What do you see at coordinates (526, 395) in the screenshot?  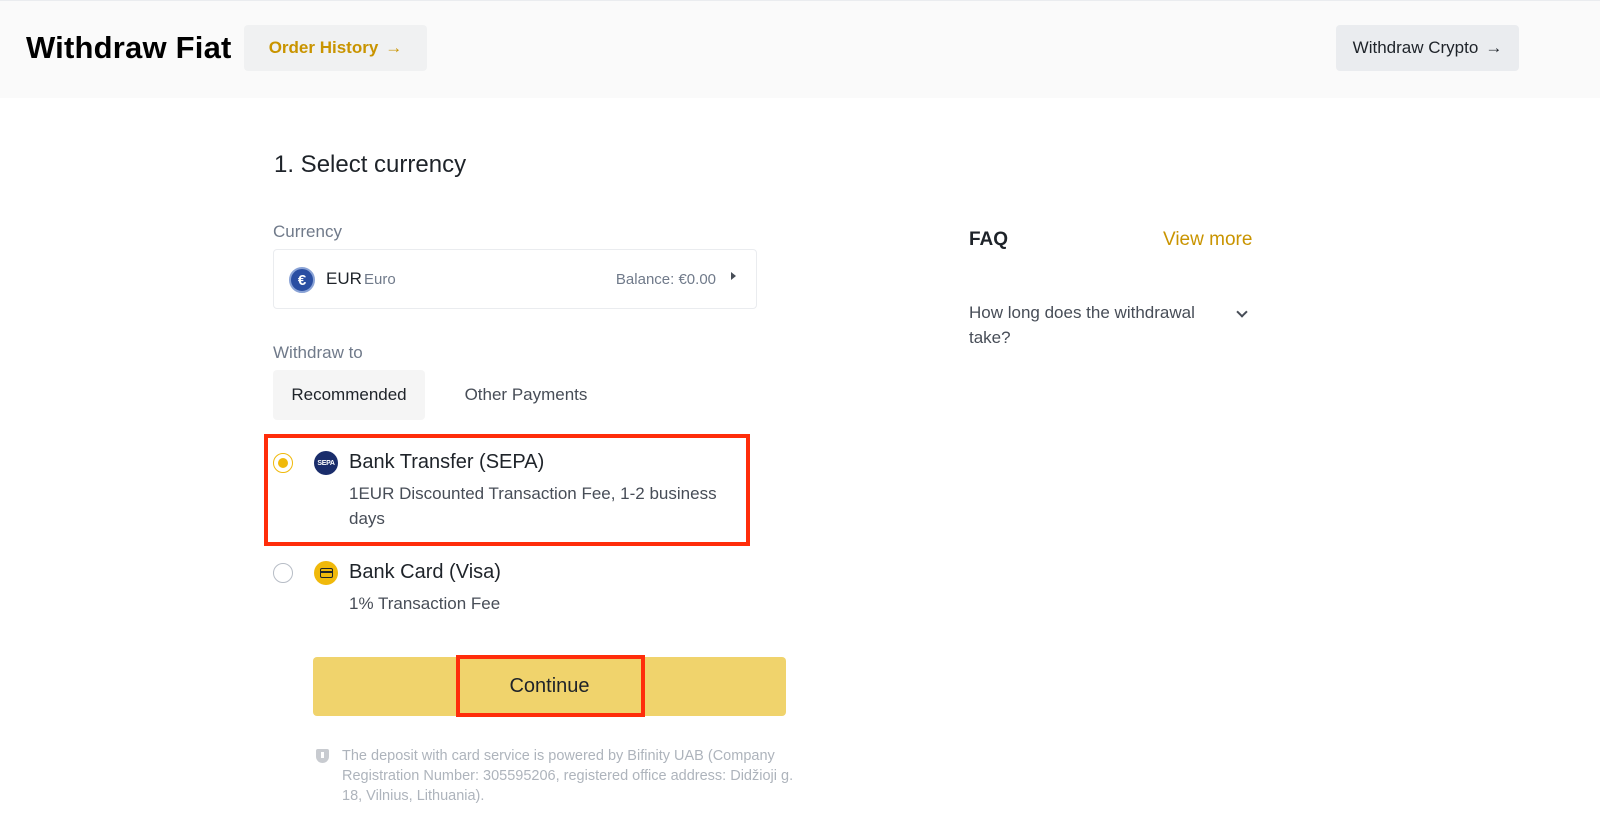 I see `tab-other-payments: Other Payments` at bounding box center [526, 395].